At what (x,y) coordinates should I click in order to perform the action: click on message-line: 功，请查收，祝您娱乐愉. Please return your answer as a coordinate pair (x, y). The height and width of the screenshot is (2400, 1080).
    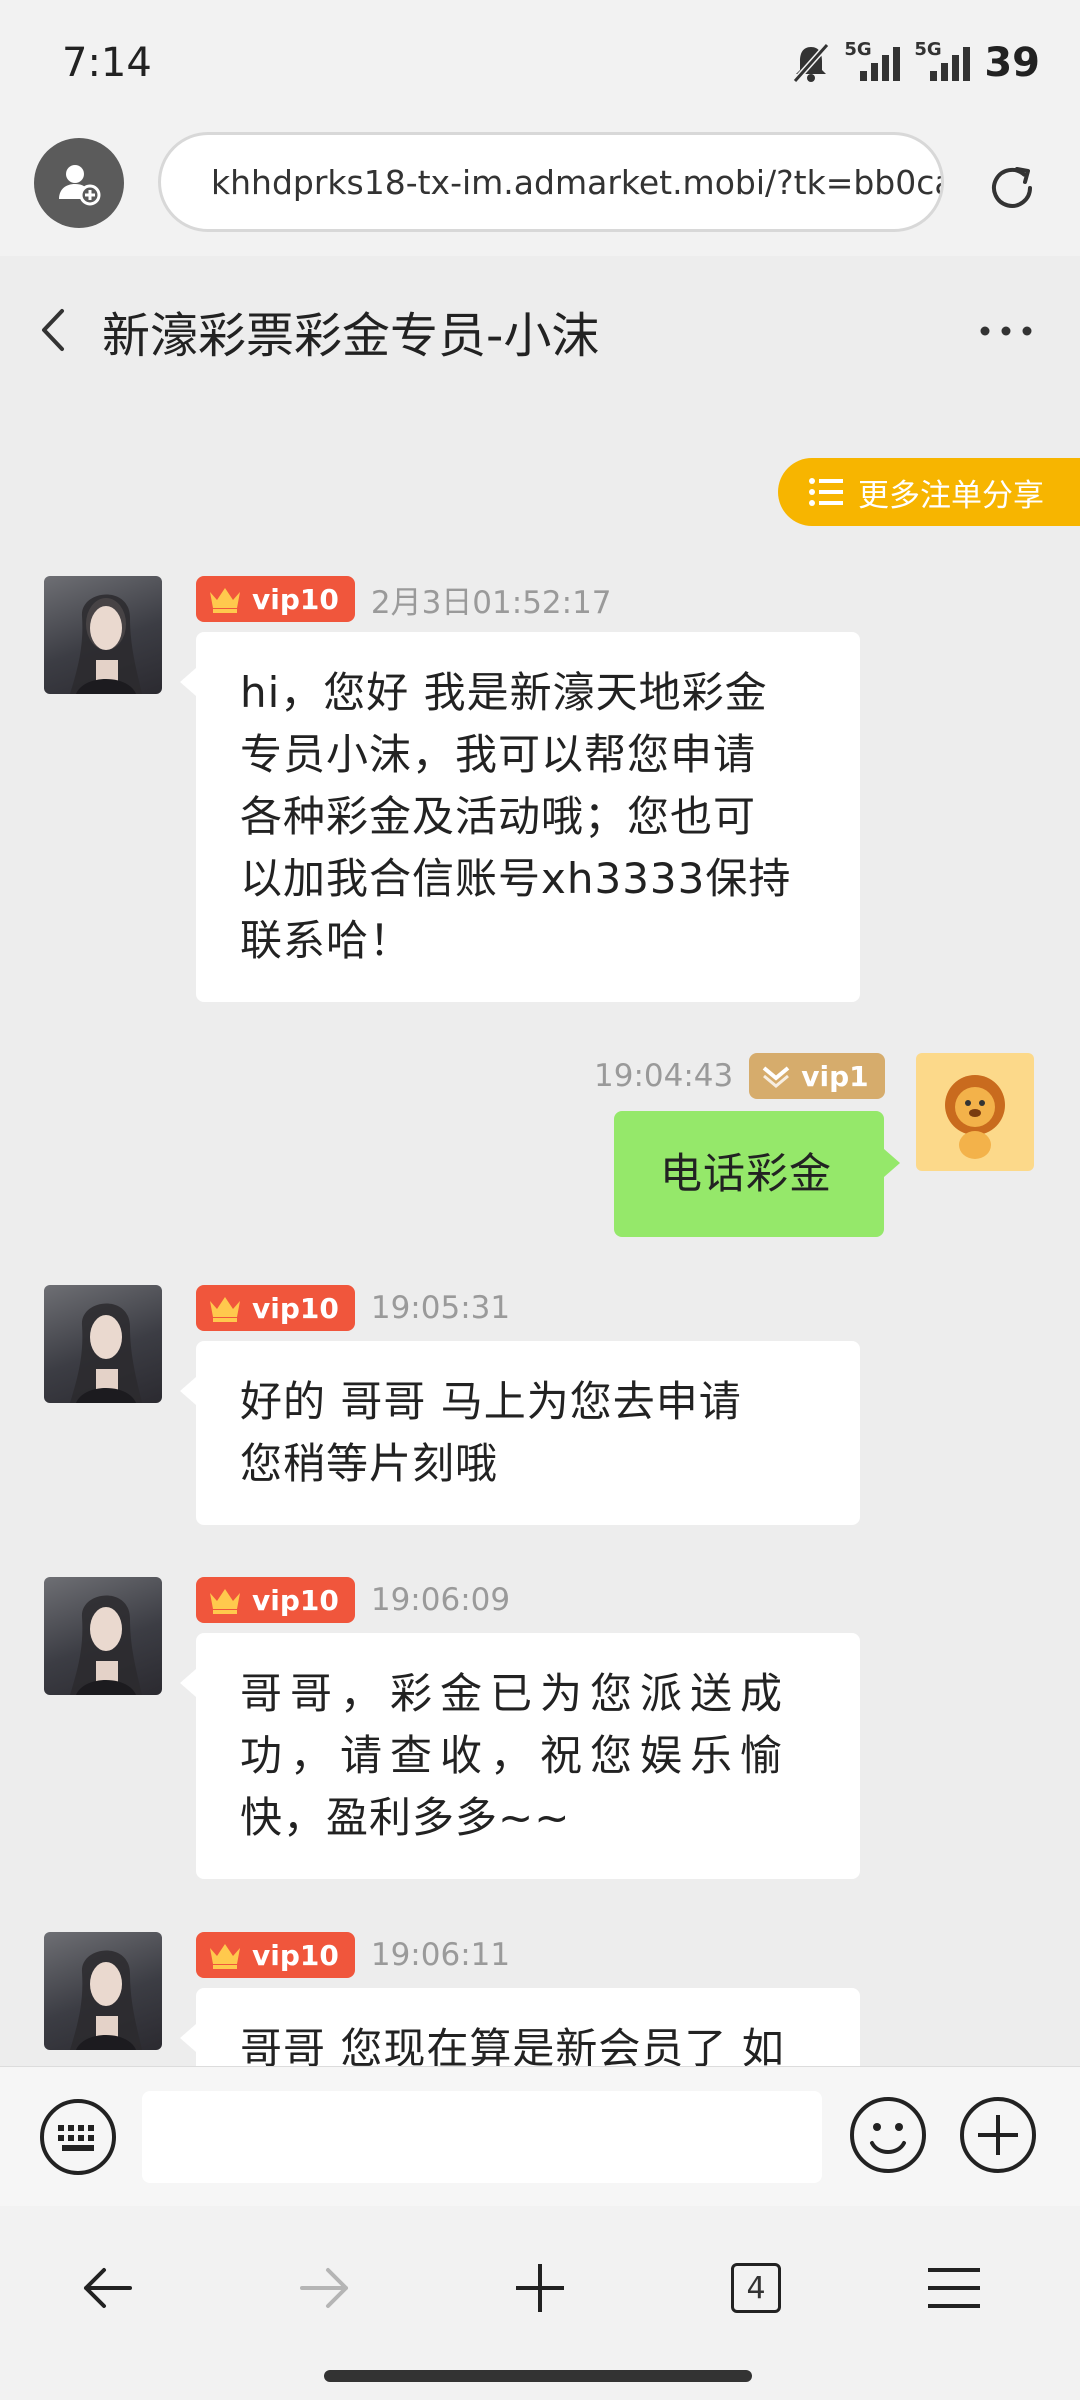
    Looking at the image, I should click on (515, 1755).